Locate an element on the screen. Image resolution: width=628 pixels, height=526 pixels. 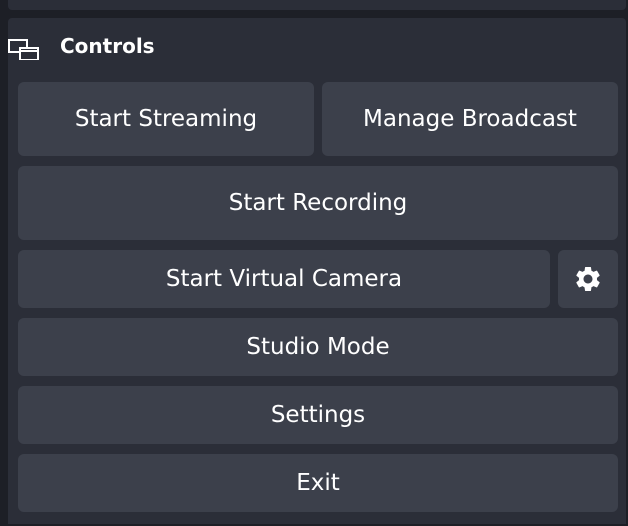
start-streaming-label: Start Streaming is located at coordinates (166, 119).